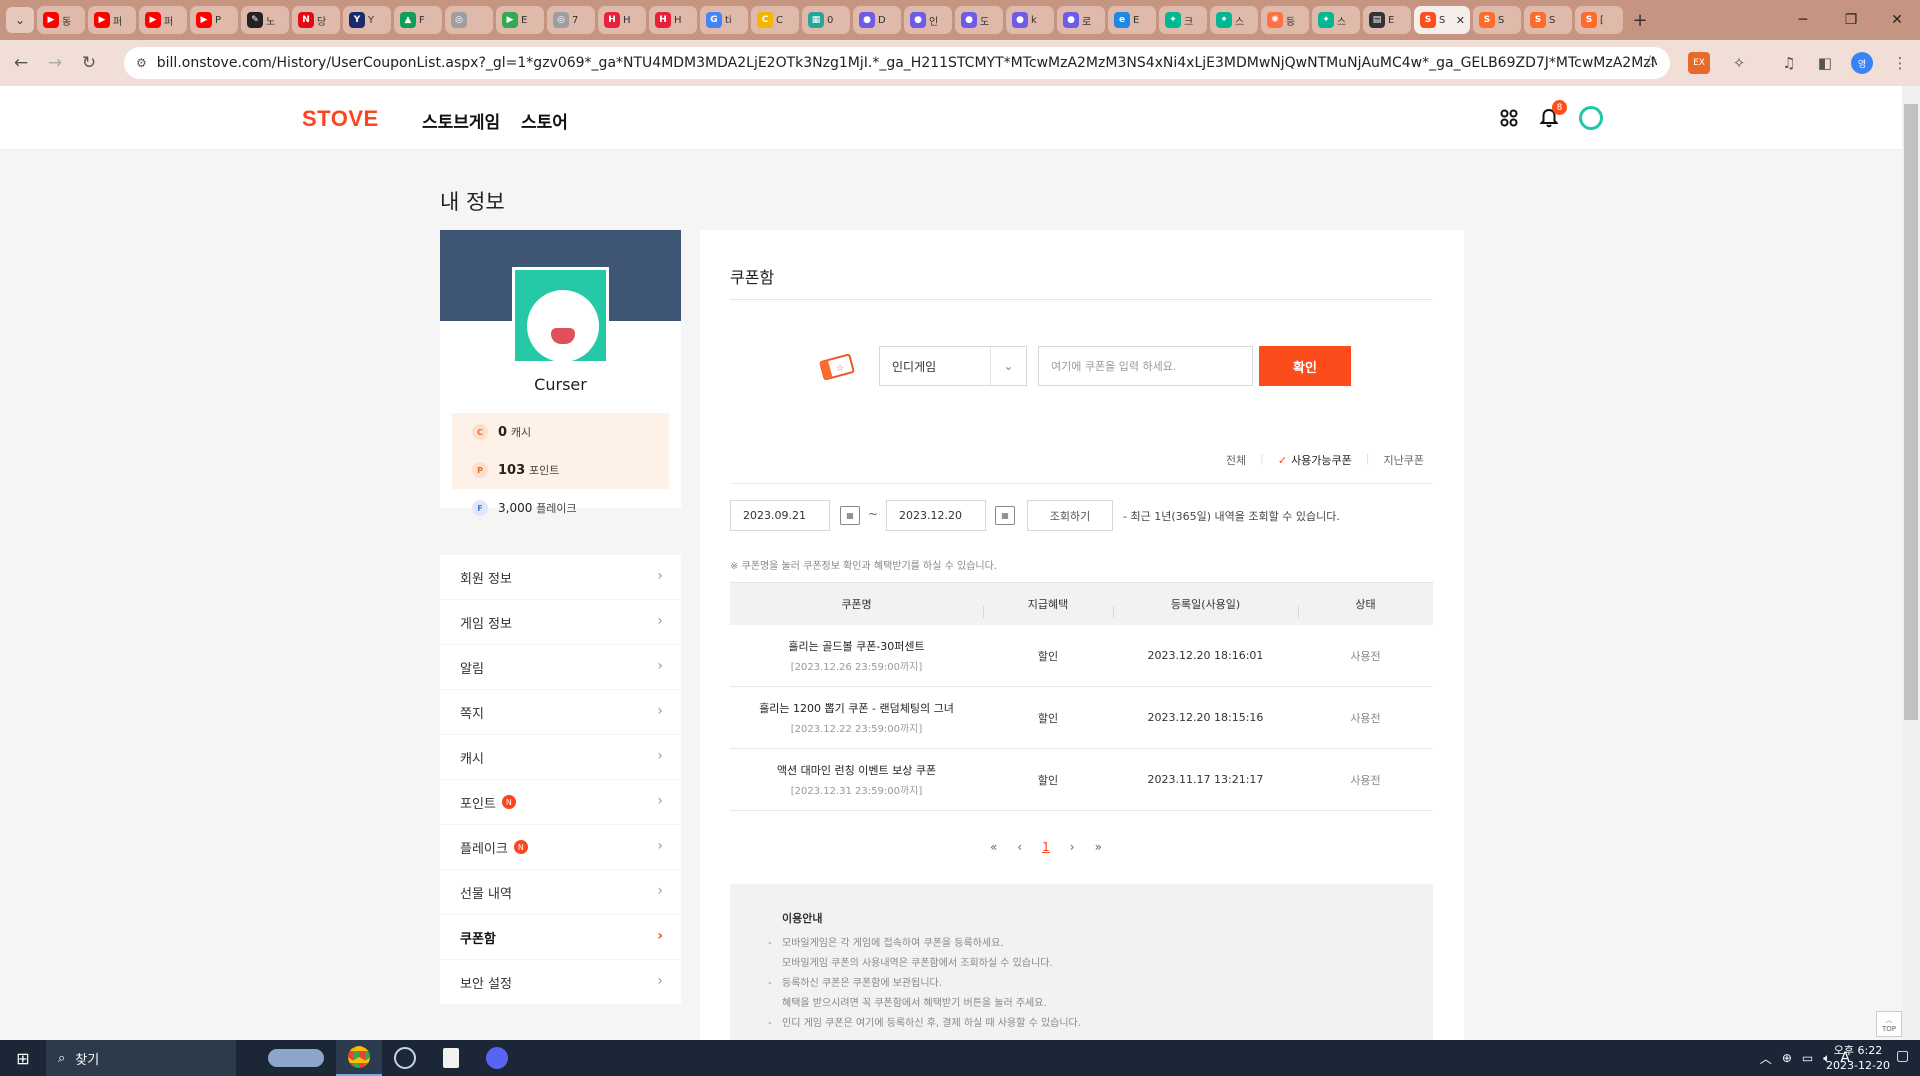  What do you see at coordinates (451, 1058) in the screenshot?
I see `file-icon` at bounding box center [451, 1058].